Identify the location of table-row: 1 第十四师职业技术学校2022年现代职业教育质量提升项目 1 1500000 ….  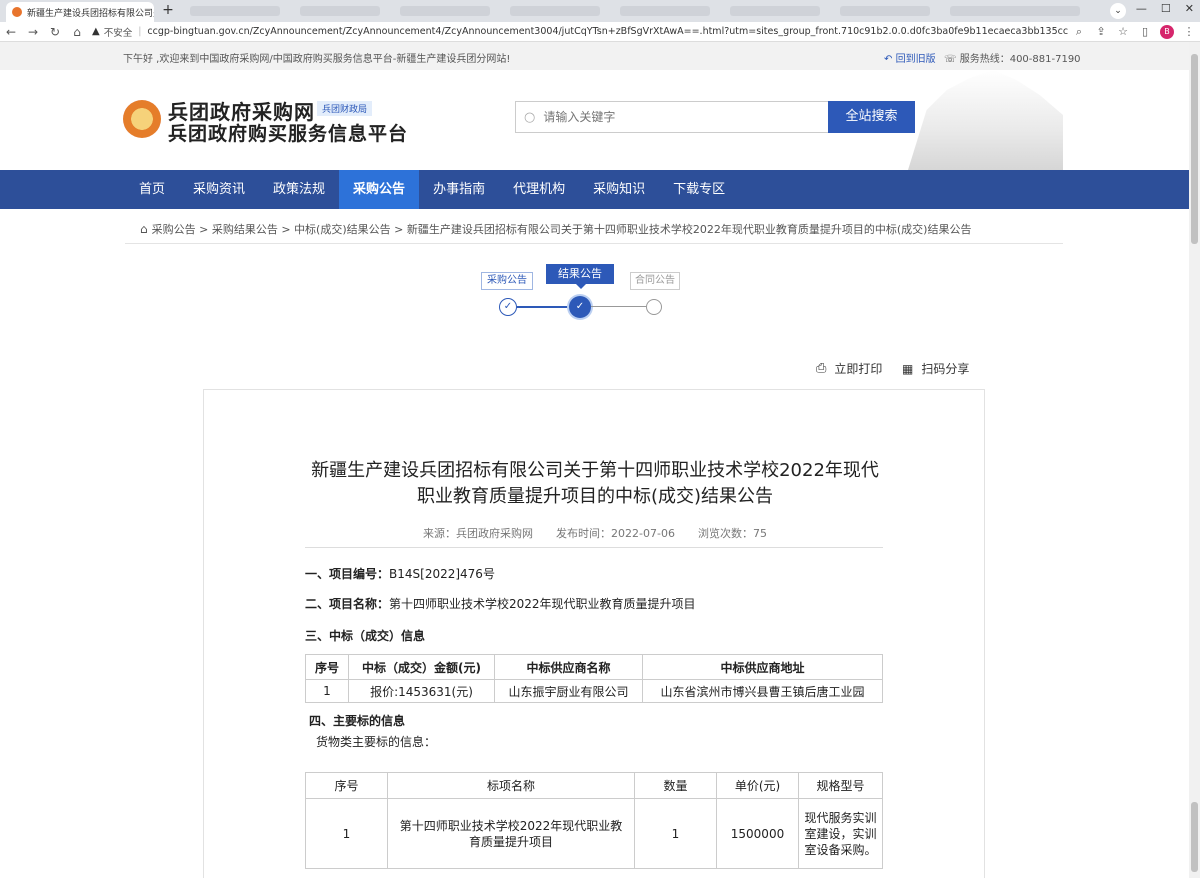
(594, 833).